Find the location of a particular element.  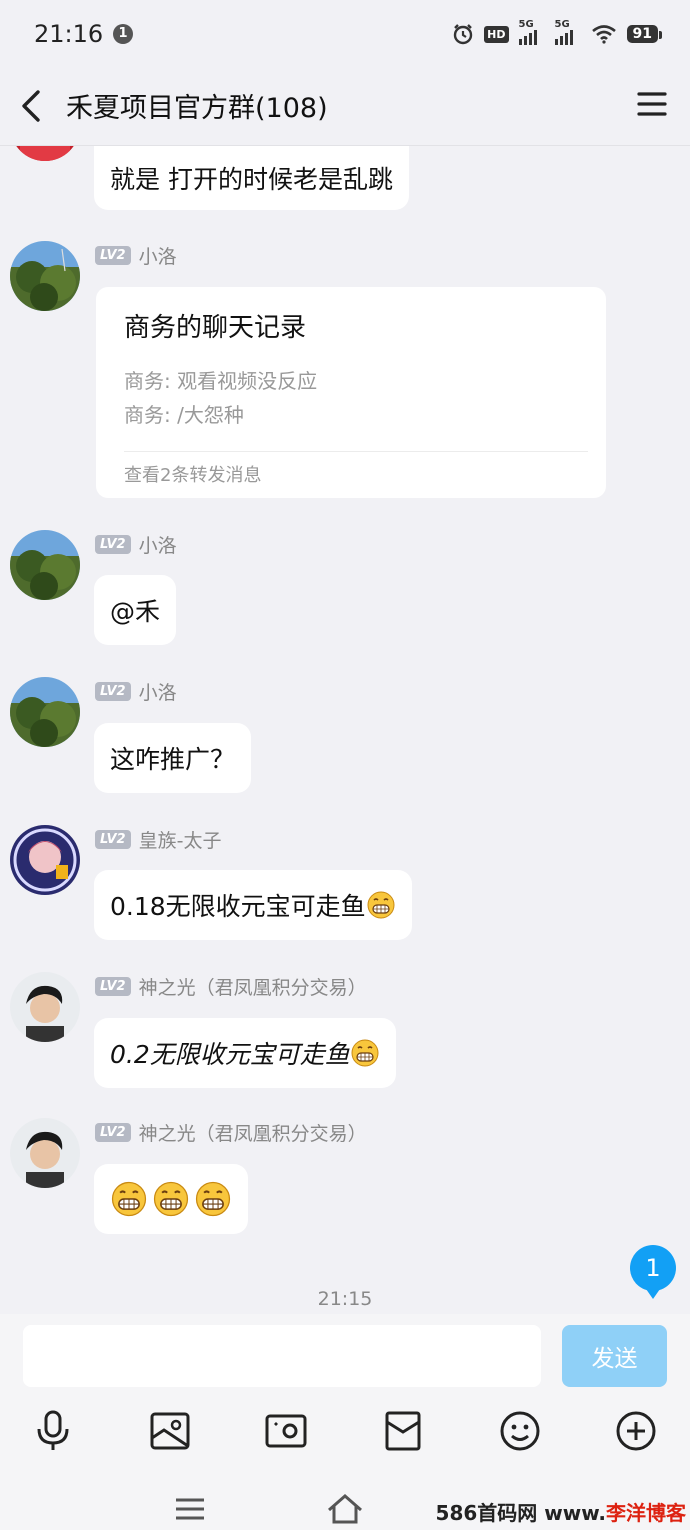

message-bubble: 就是 打开的时候老是乱跳 is located at coordinates (251, 178).